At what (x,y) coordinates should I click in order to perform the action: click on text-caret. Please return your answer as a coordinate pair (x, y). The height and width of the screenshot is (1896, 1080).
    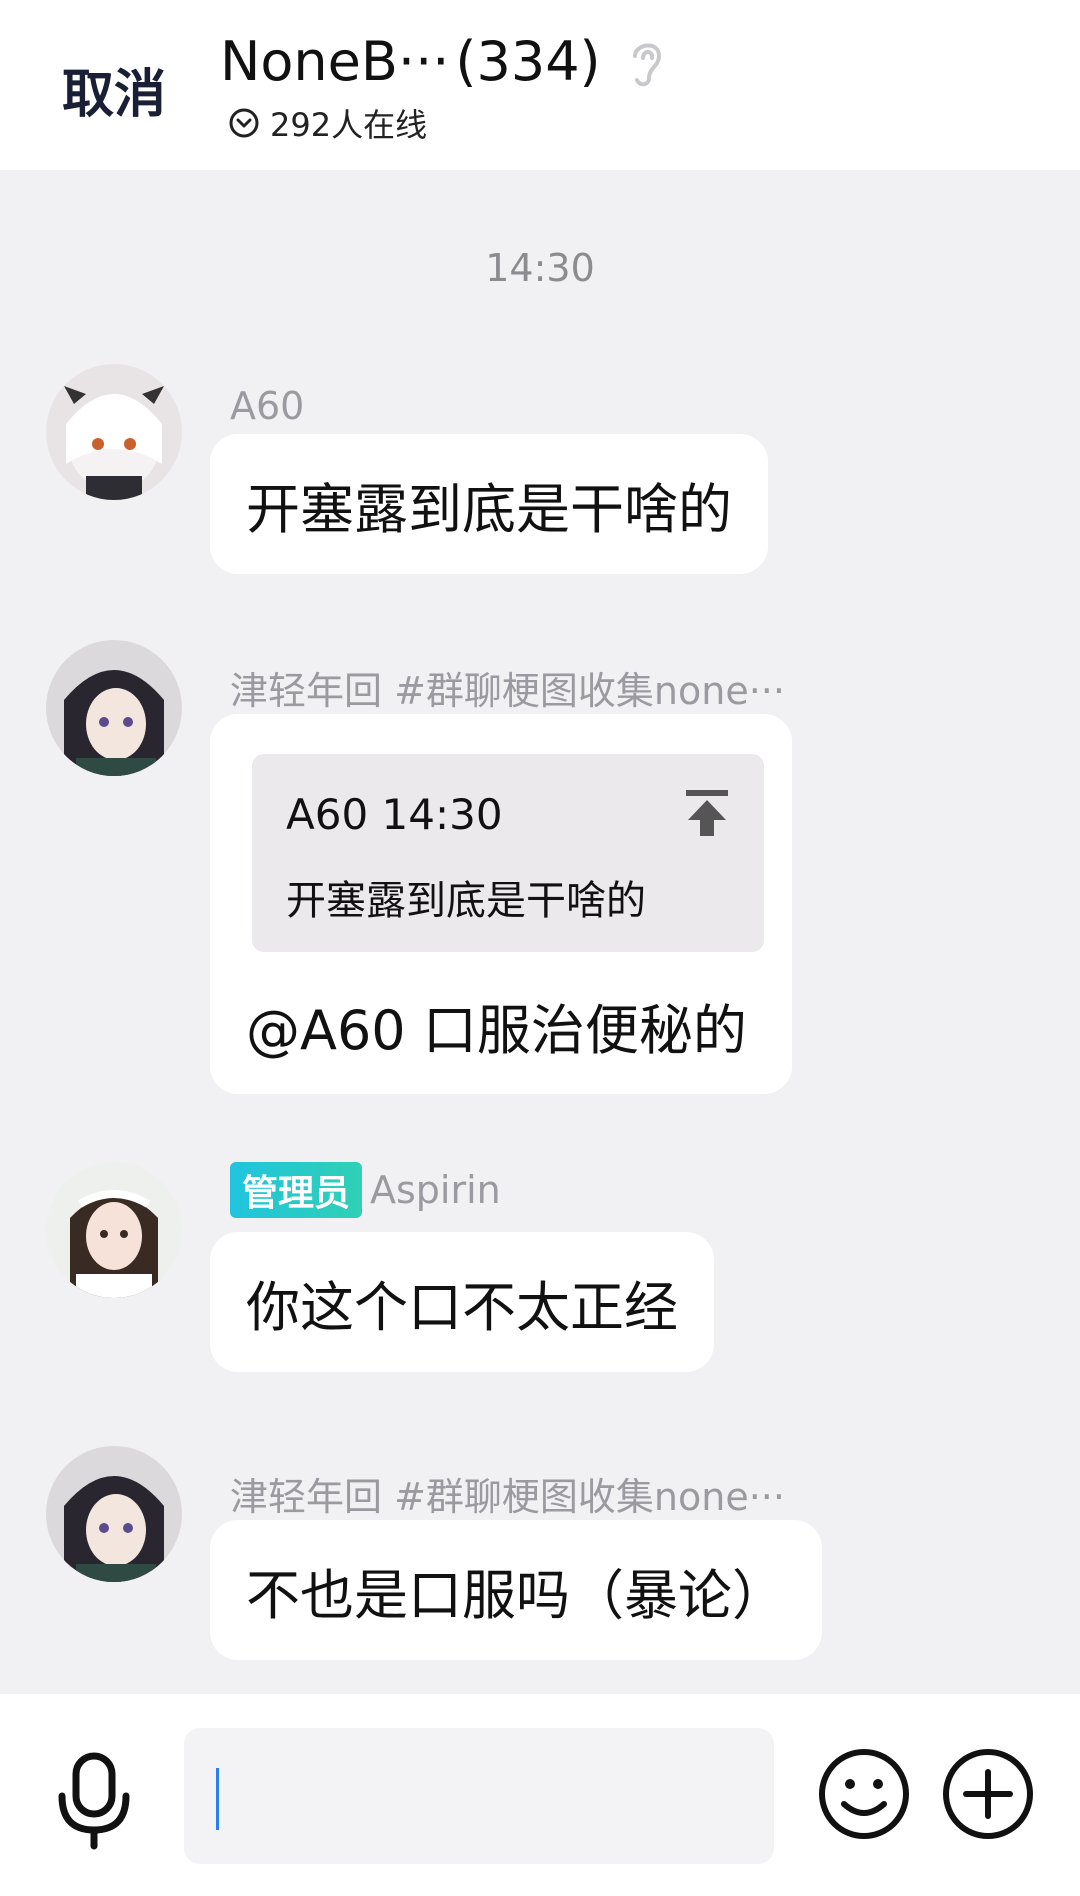
    Looking at the image, I should click on (217, 1799).